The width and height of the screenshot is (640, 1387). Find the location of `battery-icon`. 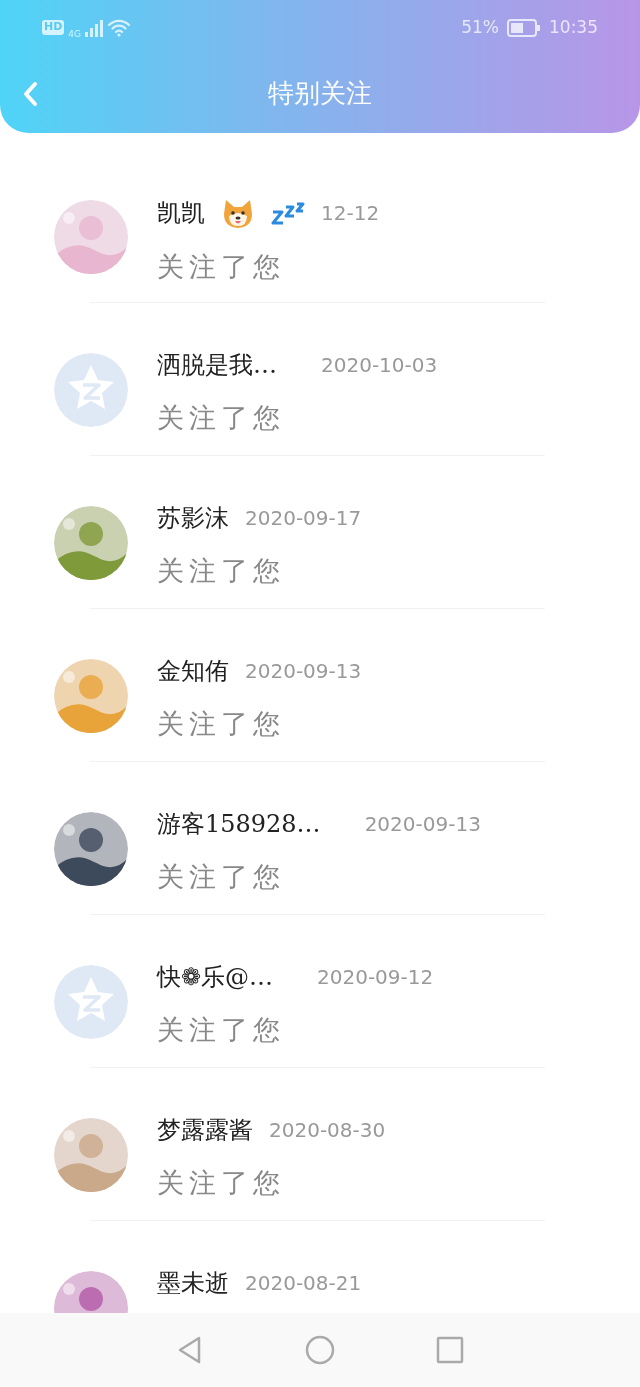

battery-icon is located at coordinates (524, 27).